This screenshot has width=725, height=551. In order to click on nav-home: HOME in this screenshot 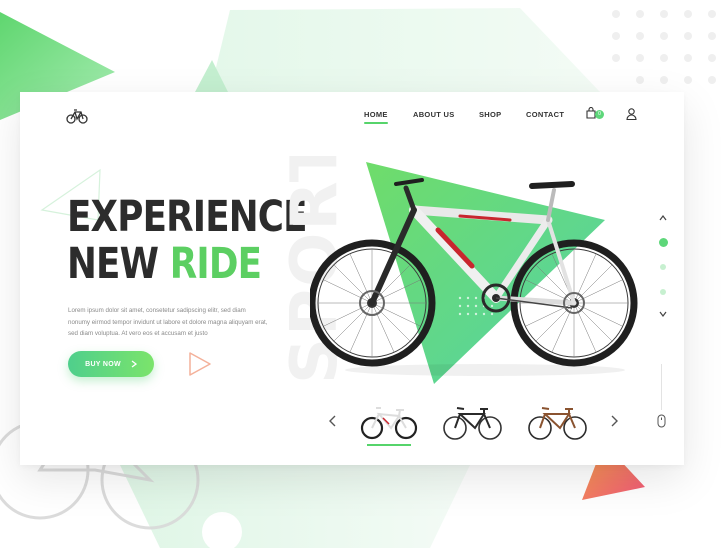, I will do `click(376, 117)`.